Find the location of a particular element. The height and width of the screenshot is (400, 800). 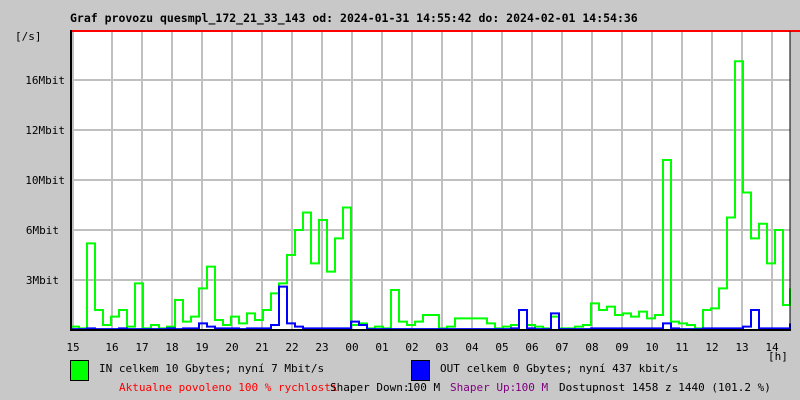

x-tick-label: 13 is located at coordinates (741, 347).